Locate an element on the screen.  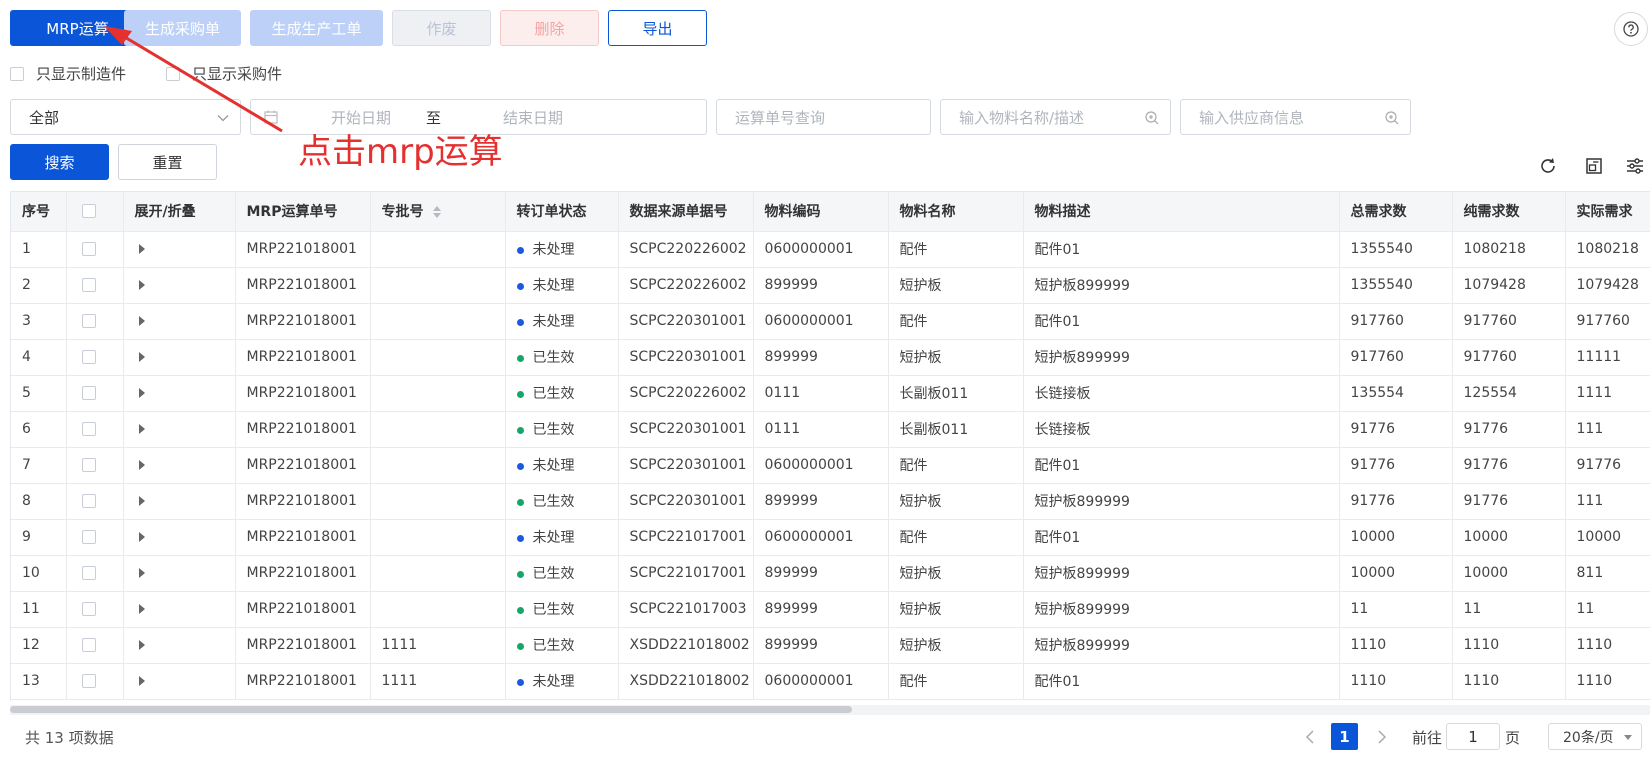
select-all-checkbox is located at coordinates (88, 211).